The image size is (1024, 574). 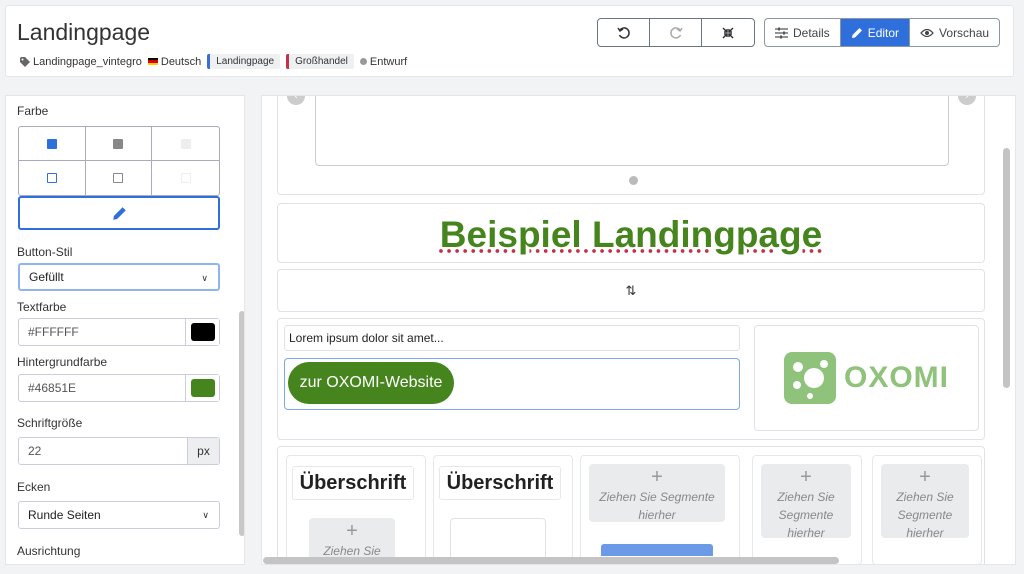 What do you see at coordinates (45, 252) in the screenshot?
I see `button-style-label: Button-Stil` at bounding box center [45, 252].